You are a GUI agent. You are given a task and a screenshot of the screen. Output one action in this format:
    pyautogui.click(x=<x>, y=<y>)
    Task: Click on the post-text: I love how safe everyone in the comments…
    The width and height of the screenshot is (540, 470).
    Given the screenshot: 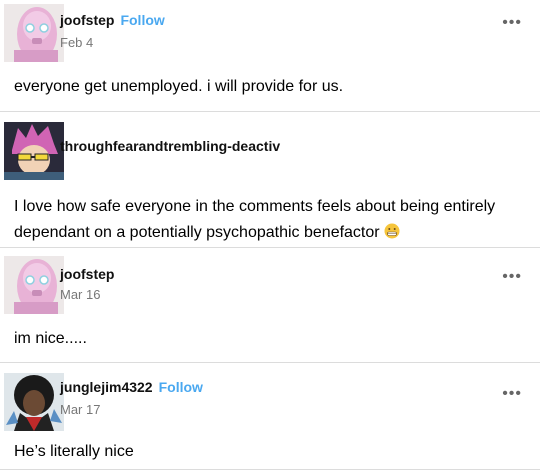 What is the action you would take?
    pyautogui.click(x=270, y=220)
    